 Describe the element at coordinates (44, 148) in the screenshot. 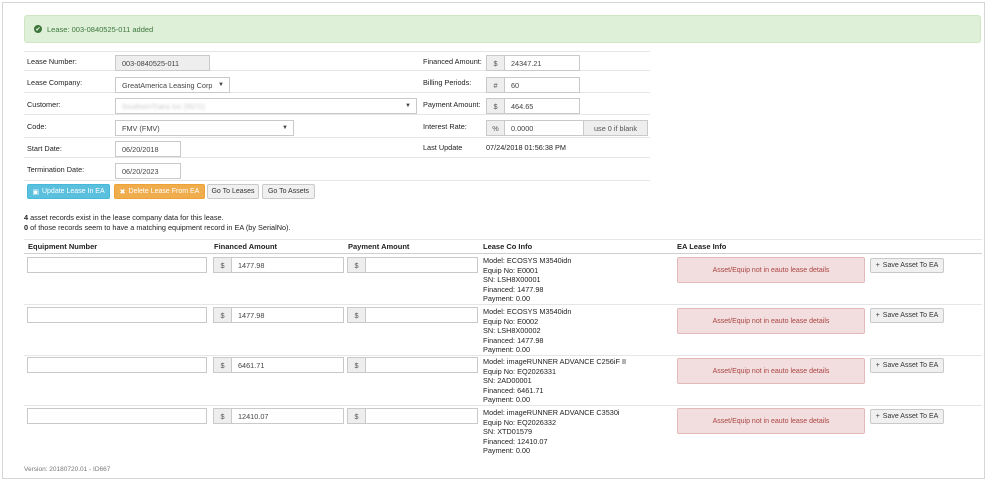

I see `start-date-label: Start Date:` at that location.